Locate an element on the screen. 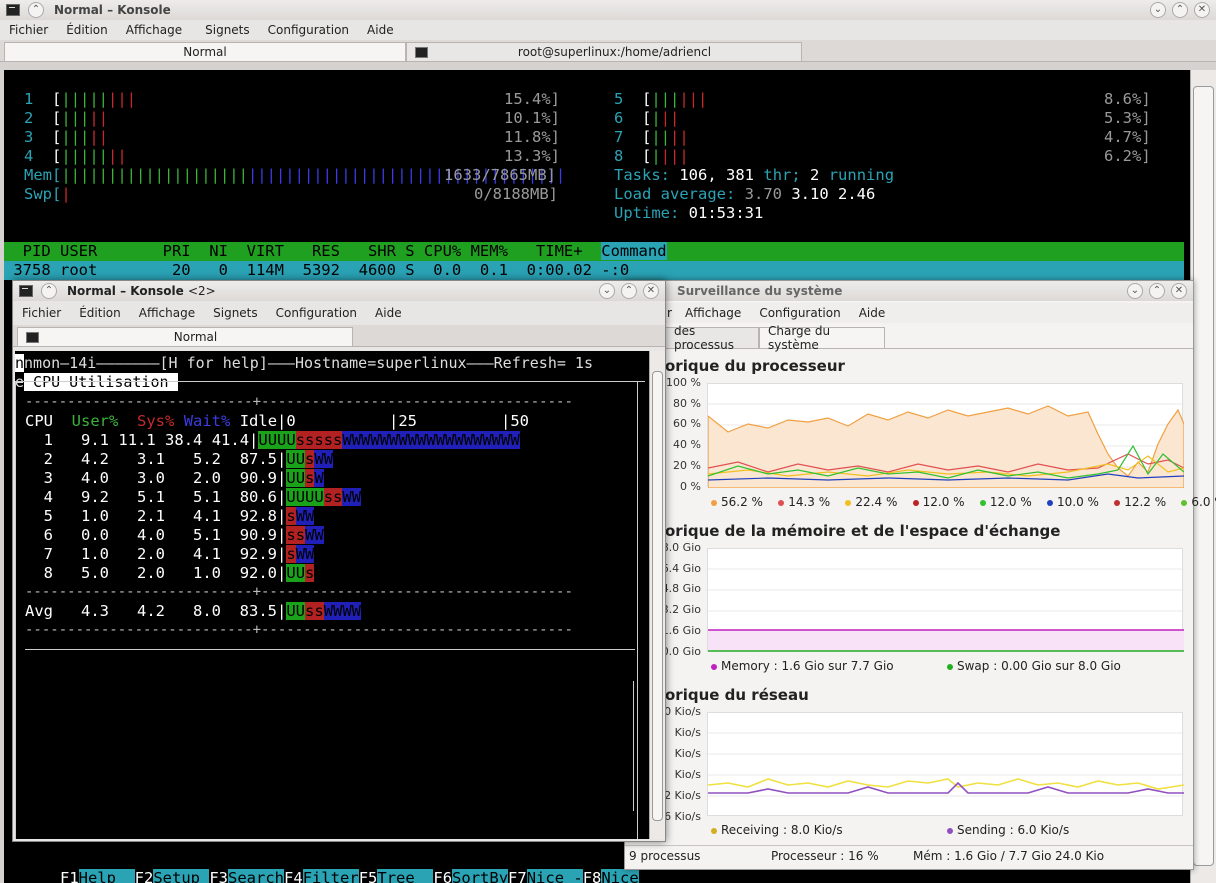 This screenshot has width=1216, height=883. htop-load-average: Load average: 3.70 3.10 2.46 is located at coordinates (745, 194).